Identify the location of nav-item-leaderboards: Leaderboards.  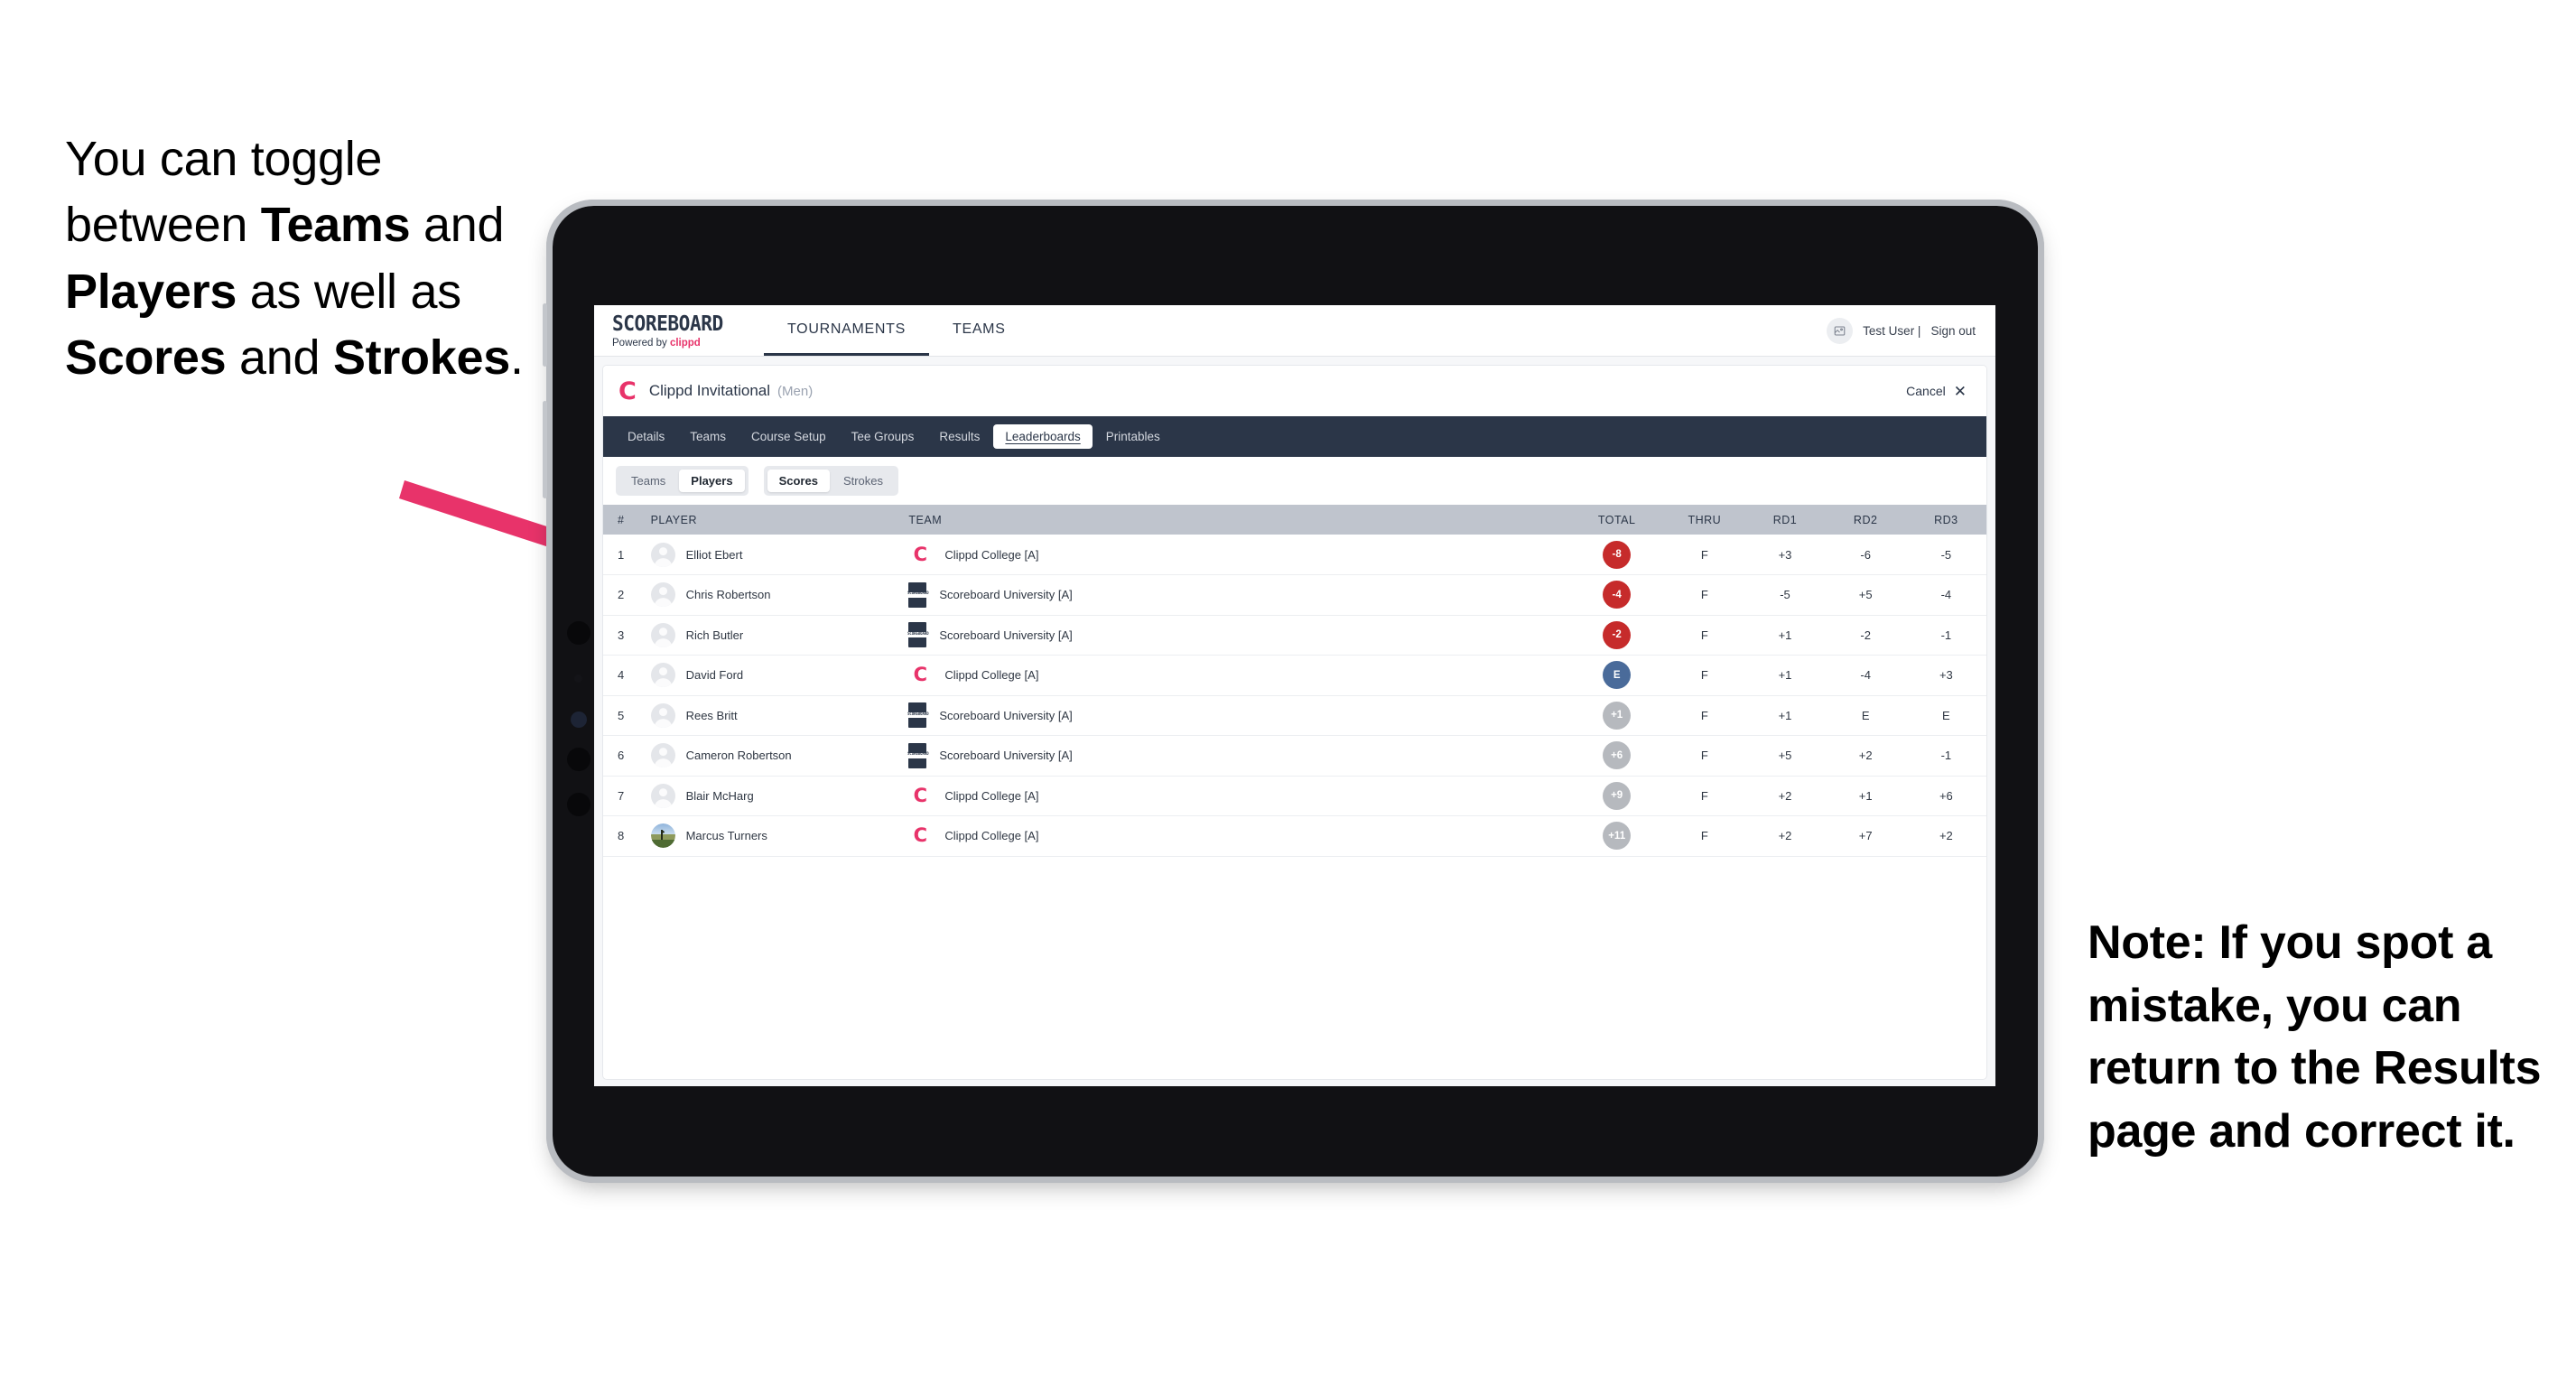
(1043, 436).